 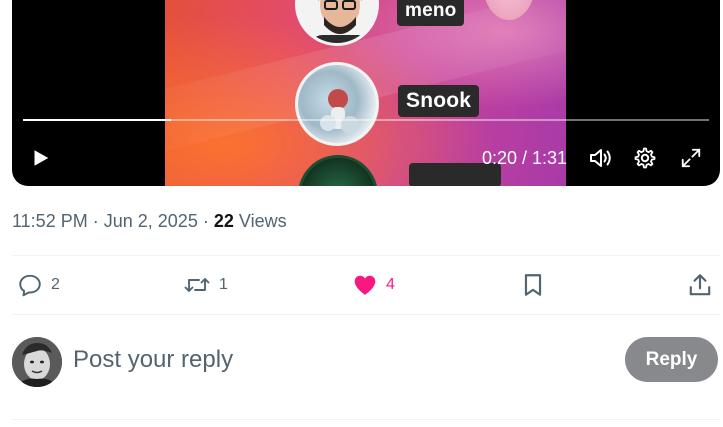 I want to click on views-label: Views, so click(x=262, y=221).